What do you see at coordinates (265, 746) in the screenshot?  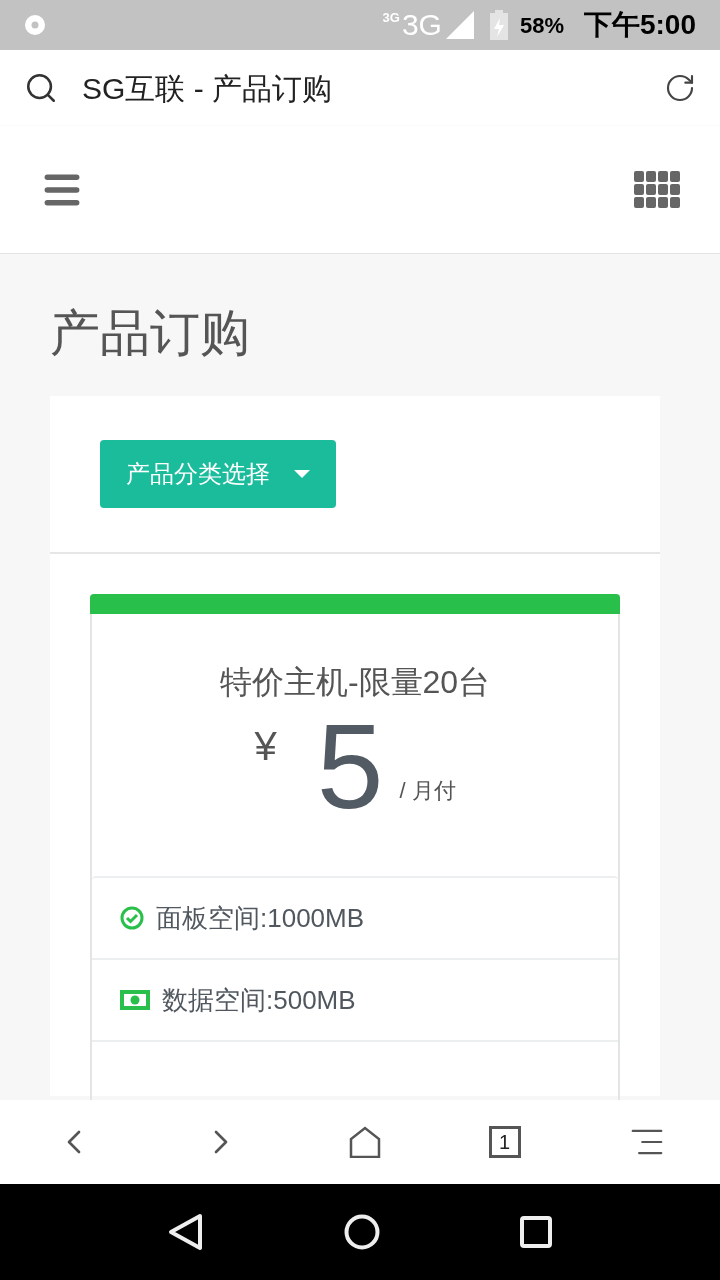 I see `currency-symbol: ¥` at bounding box center [265, 746].